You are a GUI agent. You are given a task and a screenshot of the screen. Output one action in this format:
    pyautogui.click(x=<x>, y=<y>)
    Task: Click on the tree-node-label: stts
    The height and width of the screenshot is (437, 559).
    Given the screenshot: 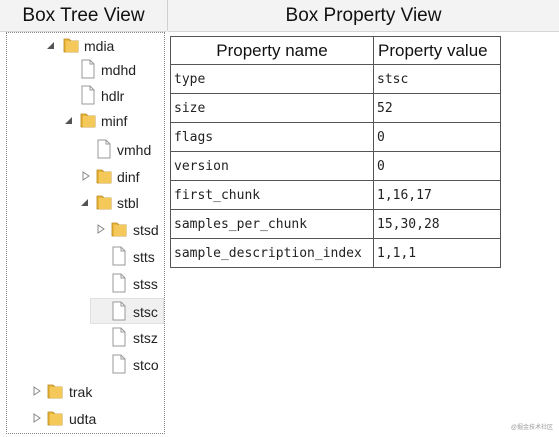 What is the action you would take?
    pyautogui.click(x=144, y=257)
    